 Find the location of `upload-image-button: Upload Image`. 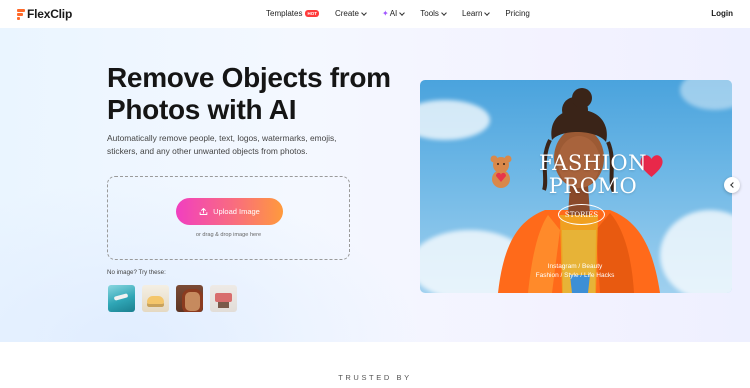

upload-image-button: Upload Image is located at coordinates (229, 211).